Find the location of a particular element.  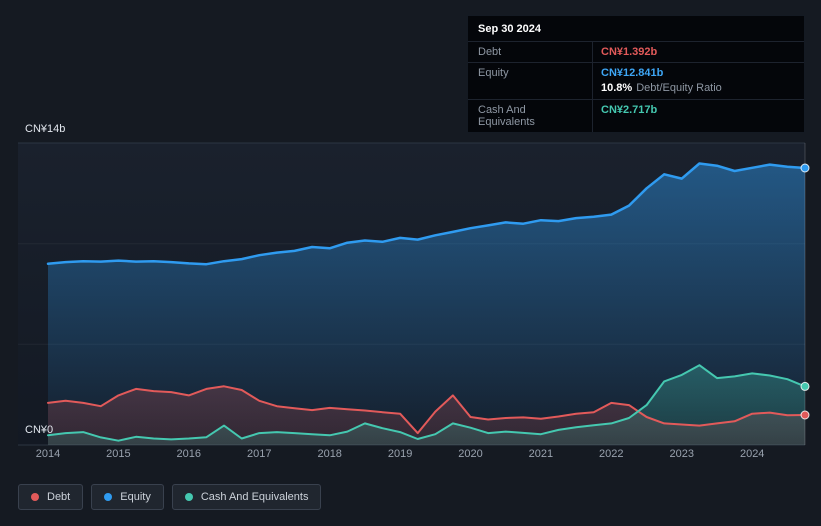

cash-legend-dot-icon is located at coordinates (188, 497).